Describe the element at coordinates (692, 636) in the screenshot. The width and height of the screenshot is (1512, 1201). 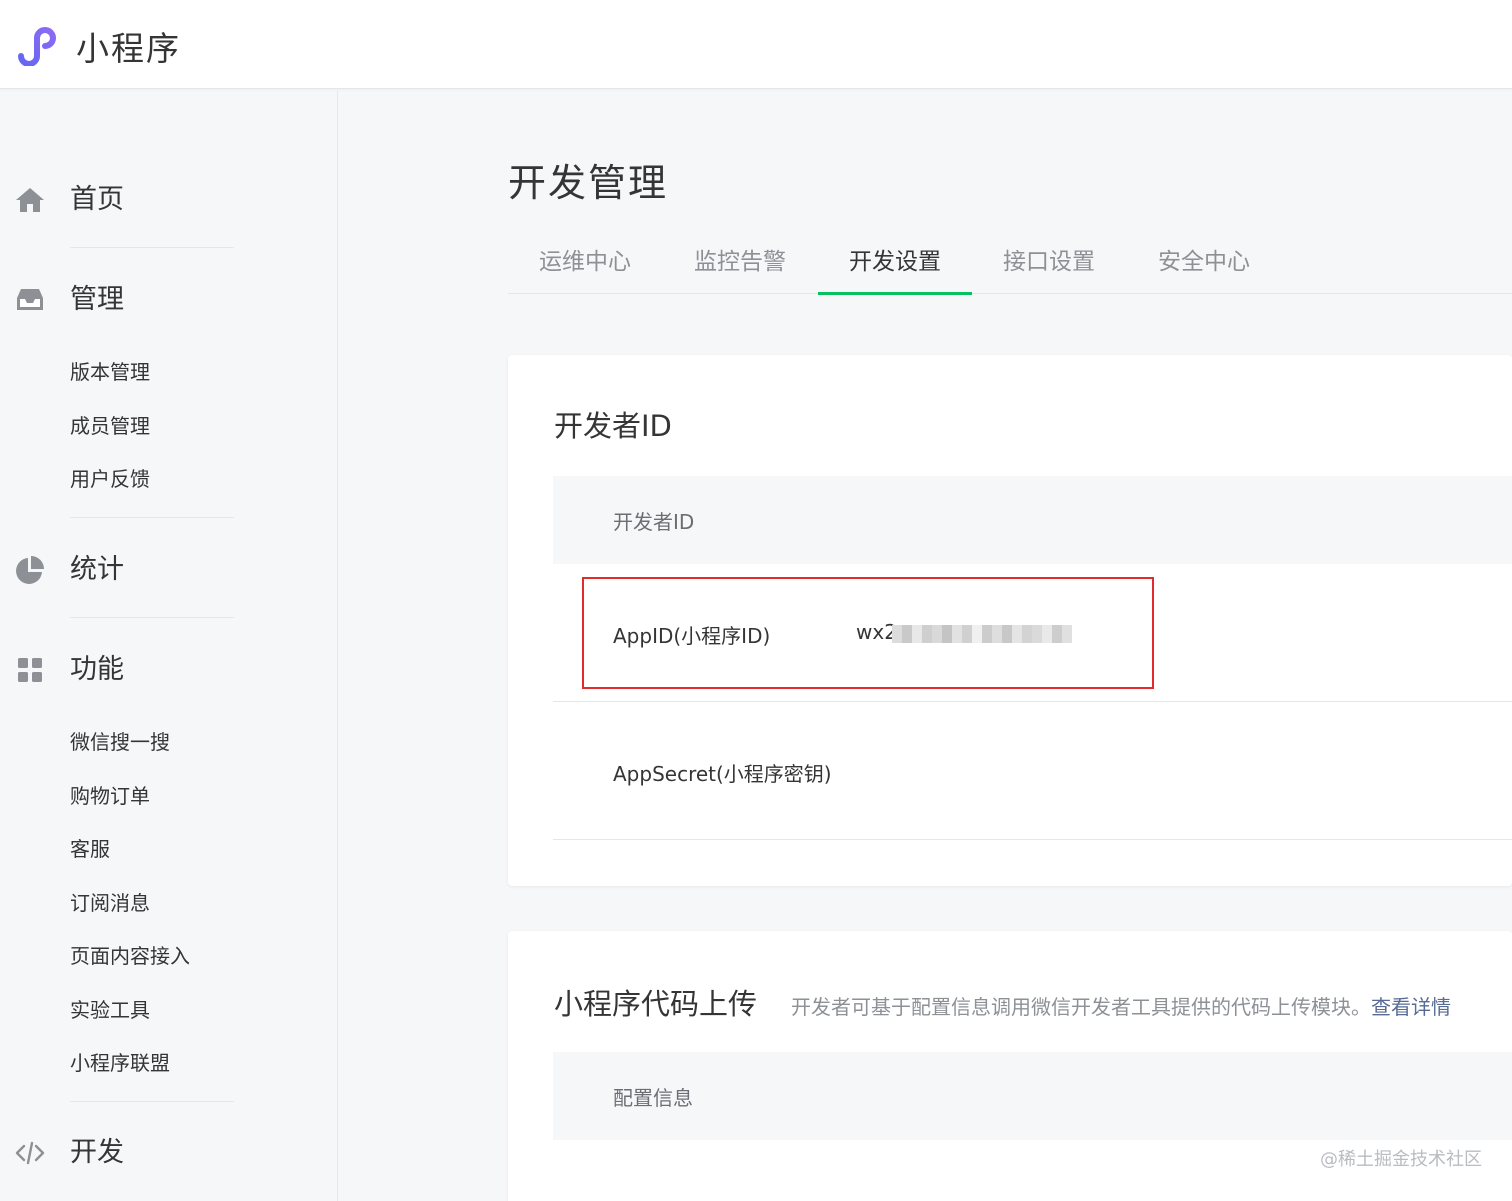
I see `appid-label: AppID(小程序ID)` at that location.